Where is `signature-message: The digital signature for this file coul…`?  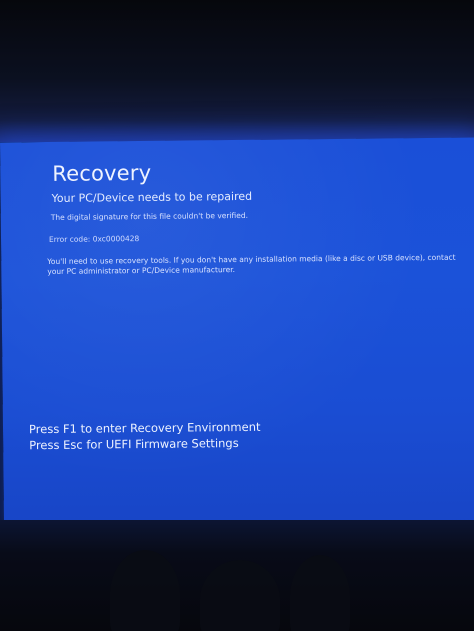 signature-message: The digital signature for this file coul… is located at coordinates (149, 216).